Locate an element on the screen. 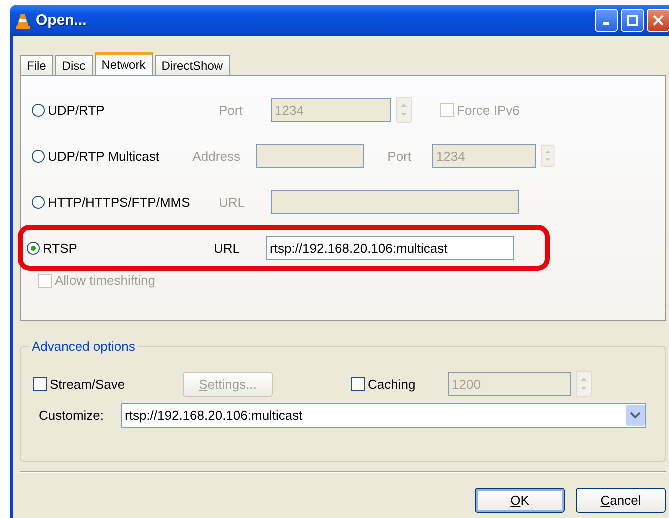  checkbox-label: Caching is located at coordinates (392, 384).